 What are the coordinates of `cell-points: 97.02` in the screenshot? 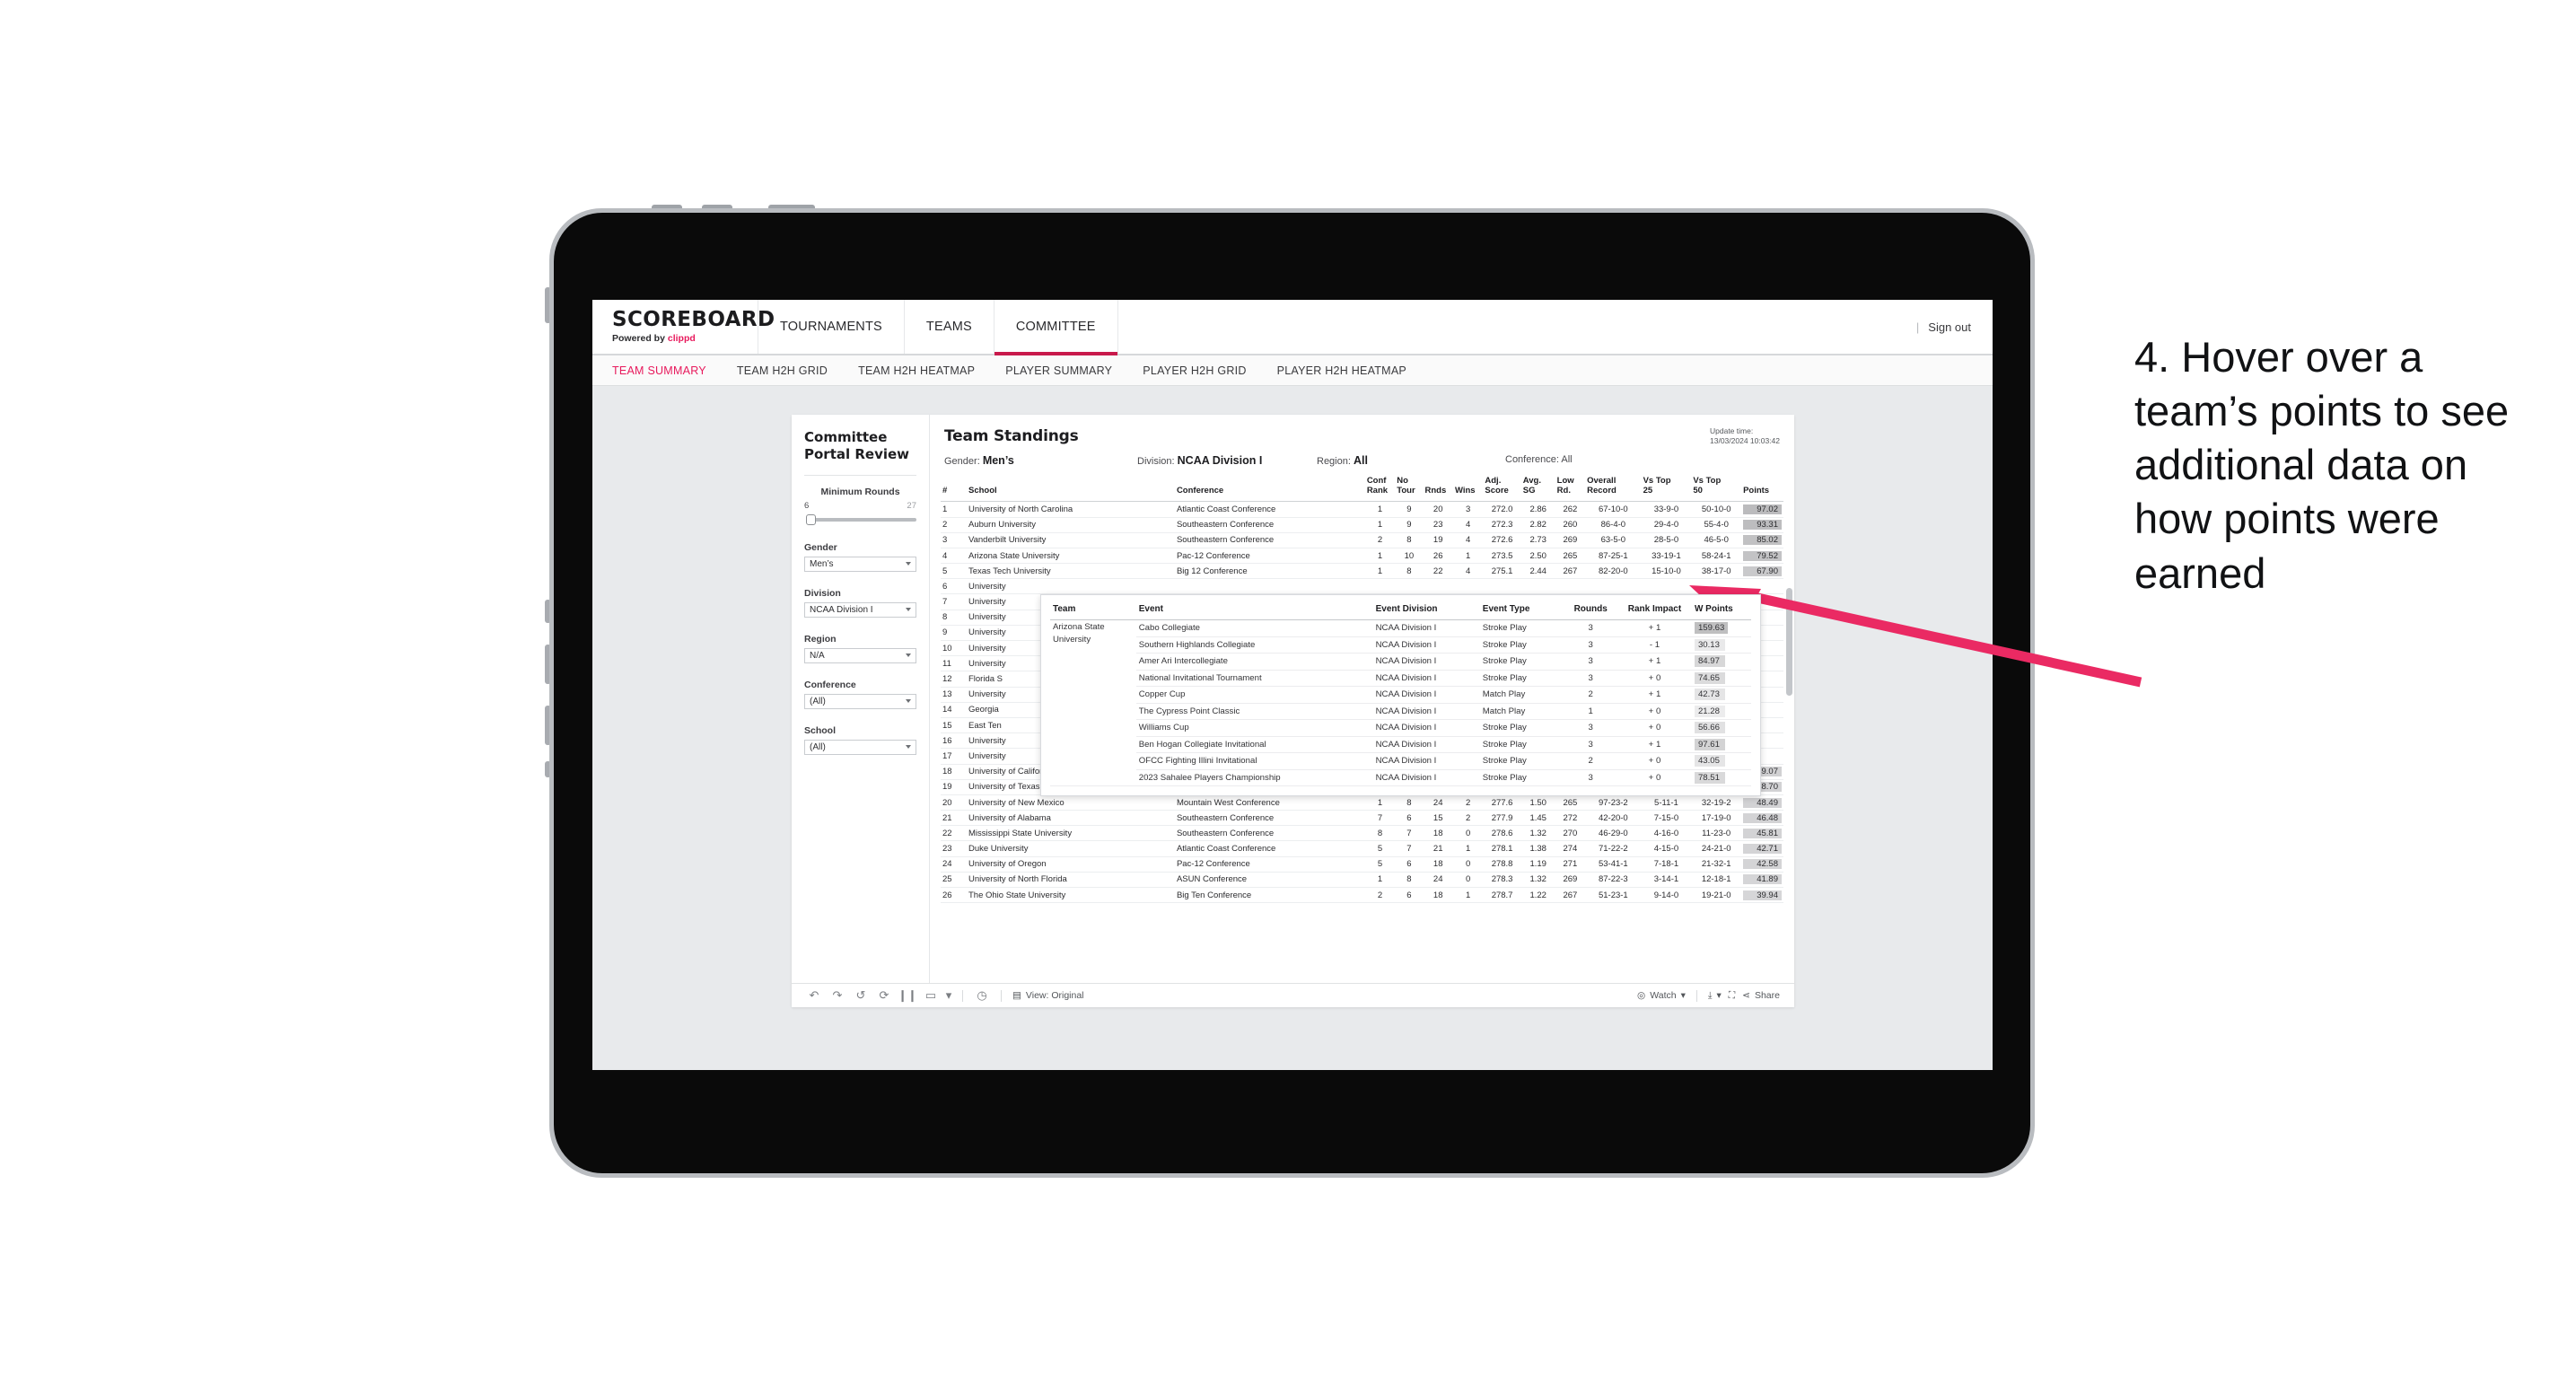 It's located at (1762, 509).